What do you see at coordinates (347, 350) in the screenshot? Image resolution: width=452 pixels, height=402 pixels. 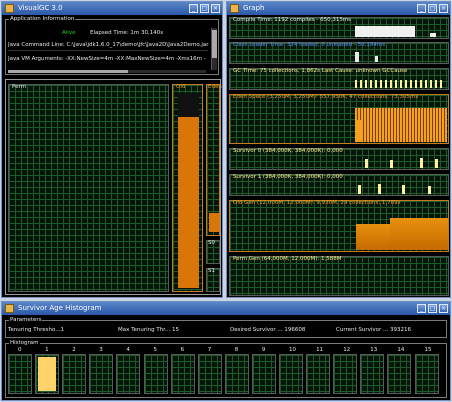 I see `histogram-bin-label: 12` at bounding box center [347, 350].